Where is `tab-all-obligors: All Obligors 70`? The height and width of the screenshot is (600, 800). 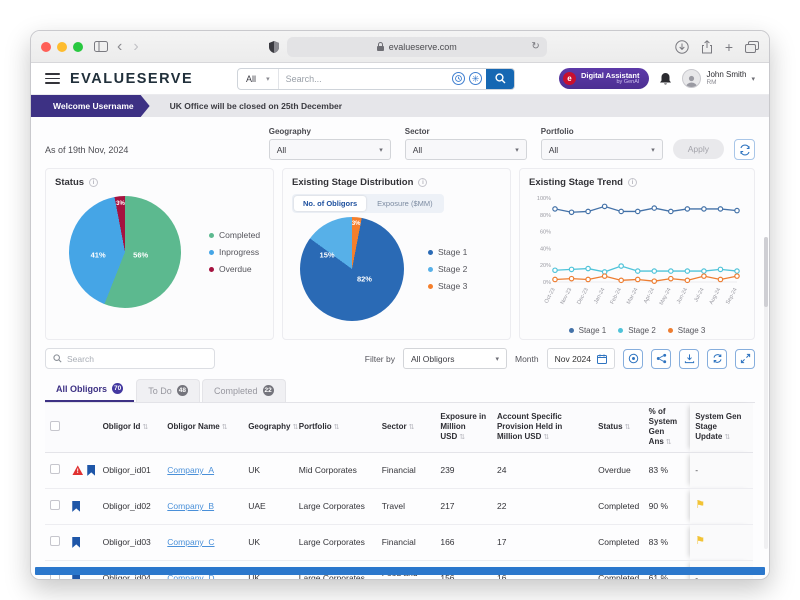 tab-all-obligors: All Obligors 70 is located at coordinates (90, 390).